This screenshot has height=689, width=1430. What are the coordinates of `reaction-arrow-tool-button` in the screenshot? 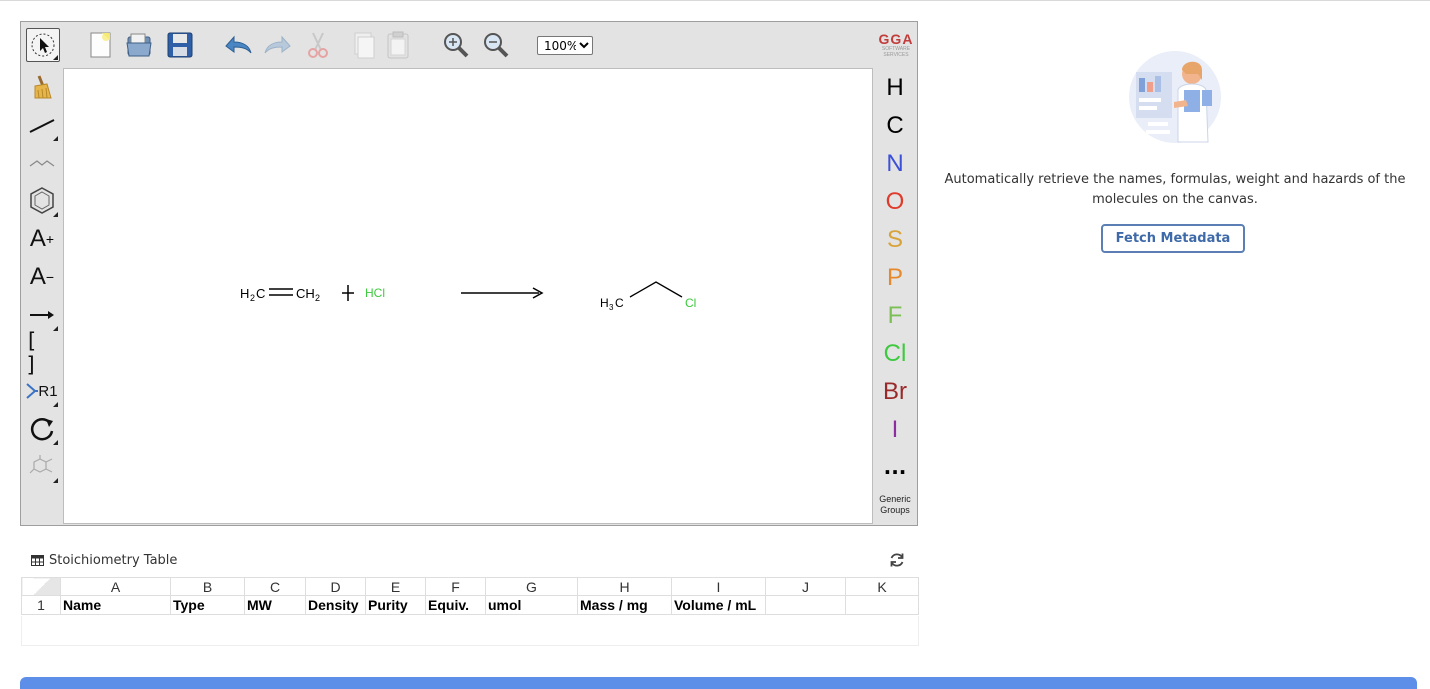 It's located at (42, 315).